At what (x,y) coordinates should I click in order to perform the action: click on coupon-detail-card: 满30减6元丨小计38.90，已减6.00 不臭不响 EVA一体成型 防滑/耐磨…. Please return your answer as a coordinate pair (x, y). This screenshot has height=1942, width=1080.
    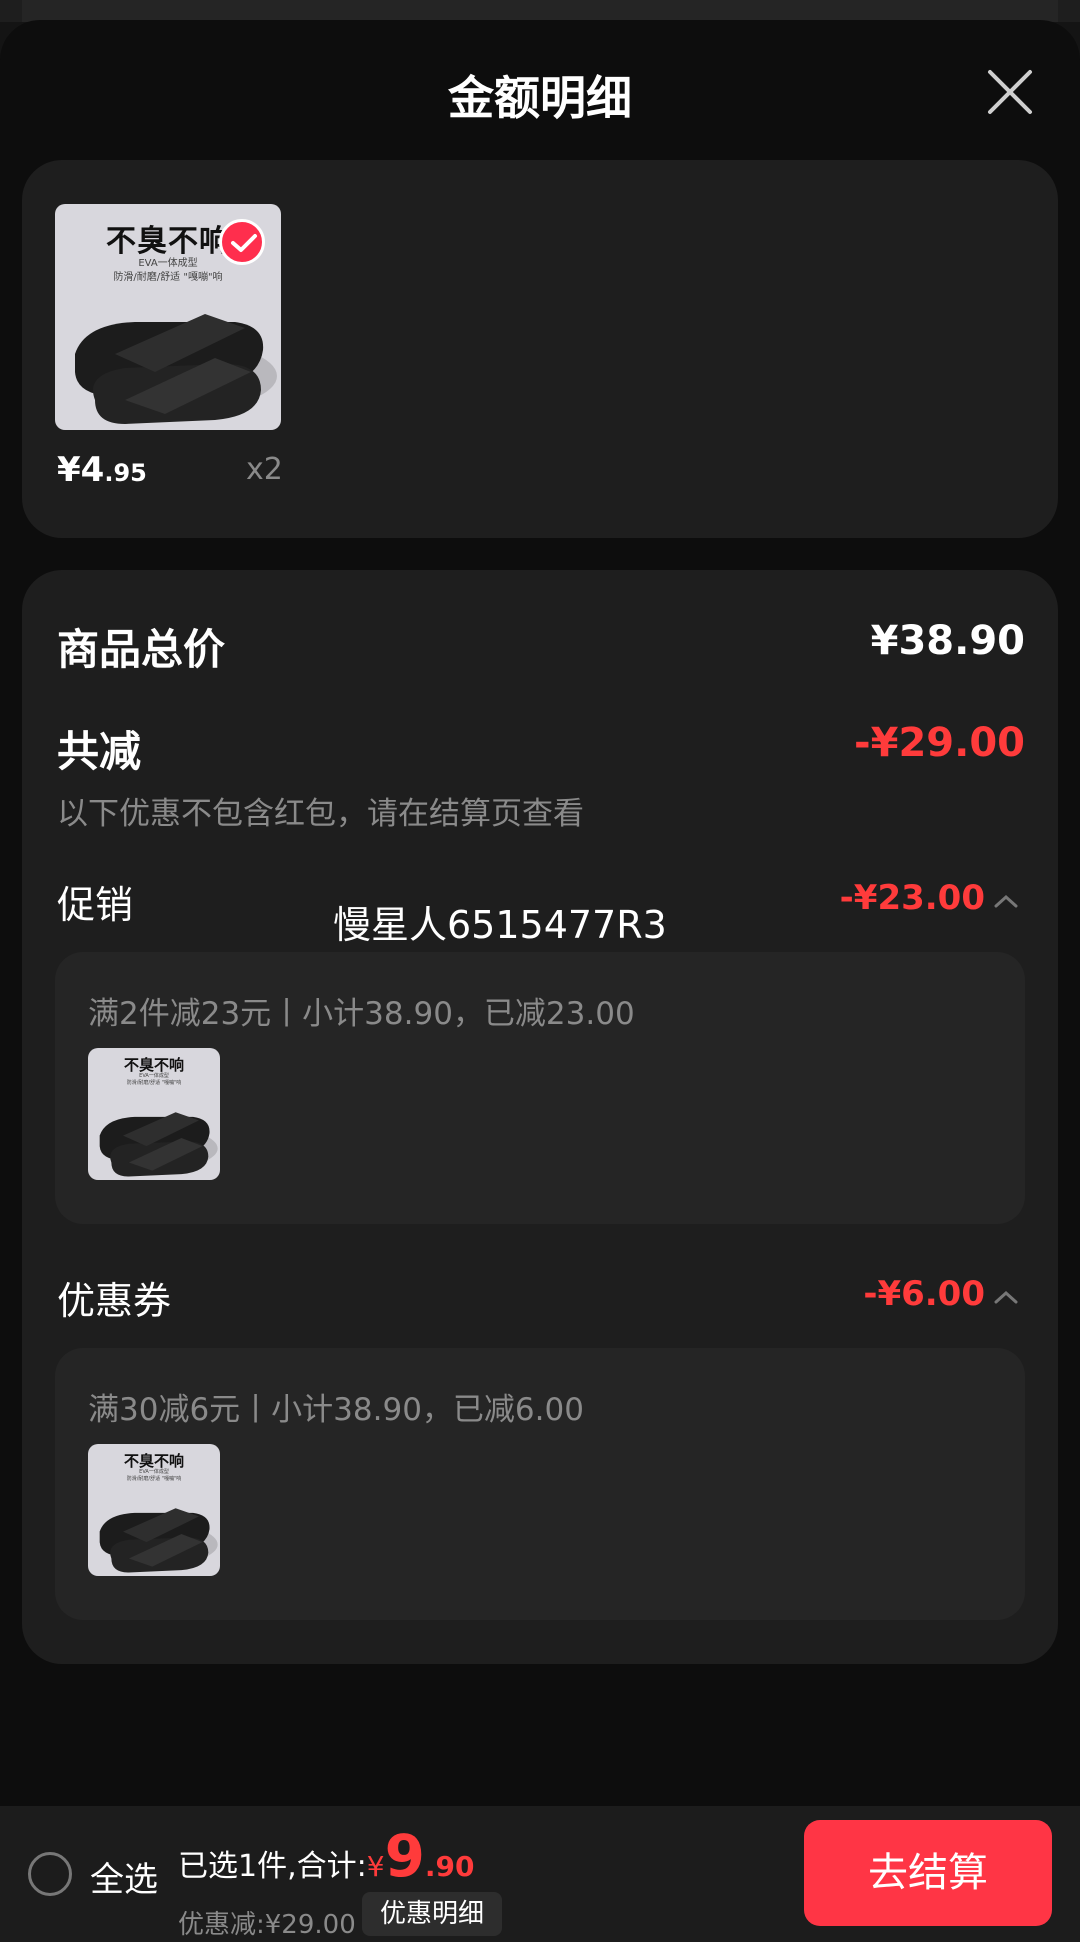
    Looking at the image, I should click on (540, 1484).